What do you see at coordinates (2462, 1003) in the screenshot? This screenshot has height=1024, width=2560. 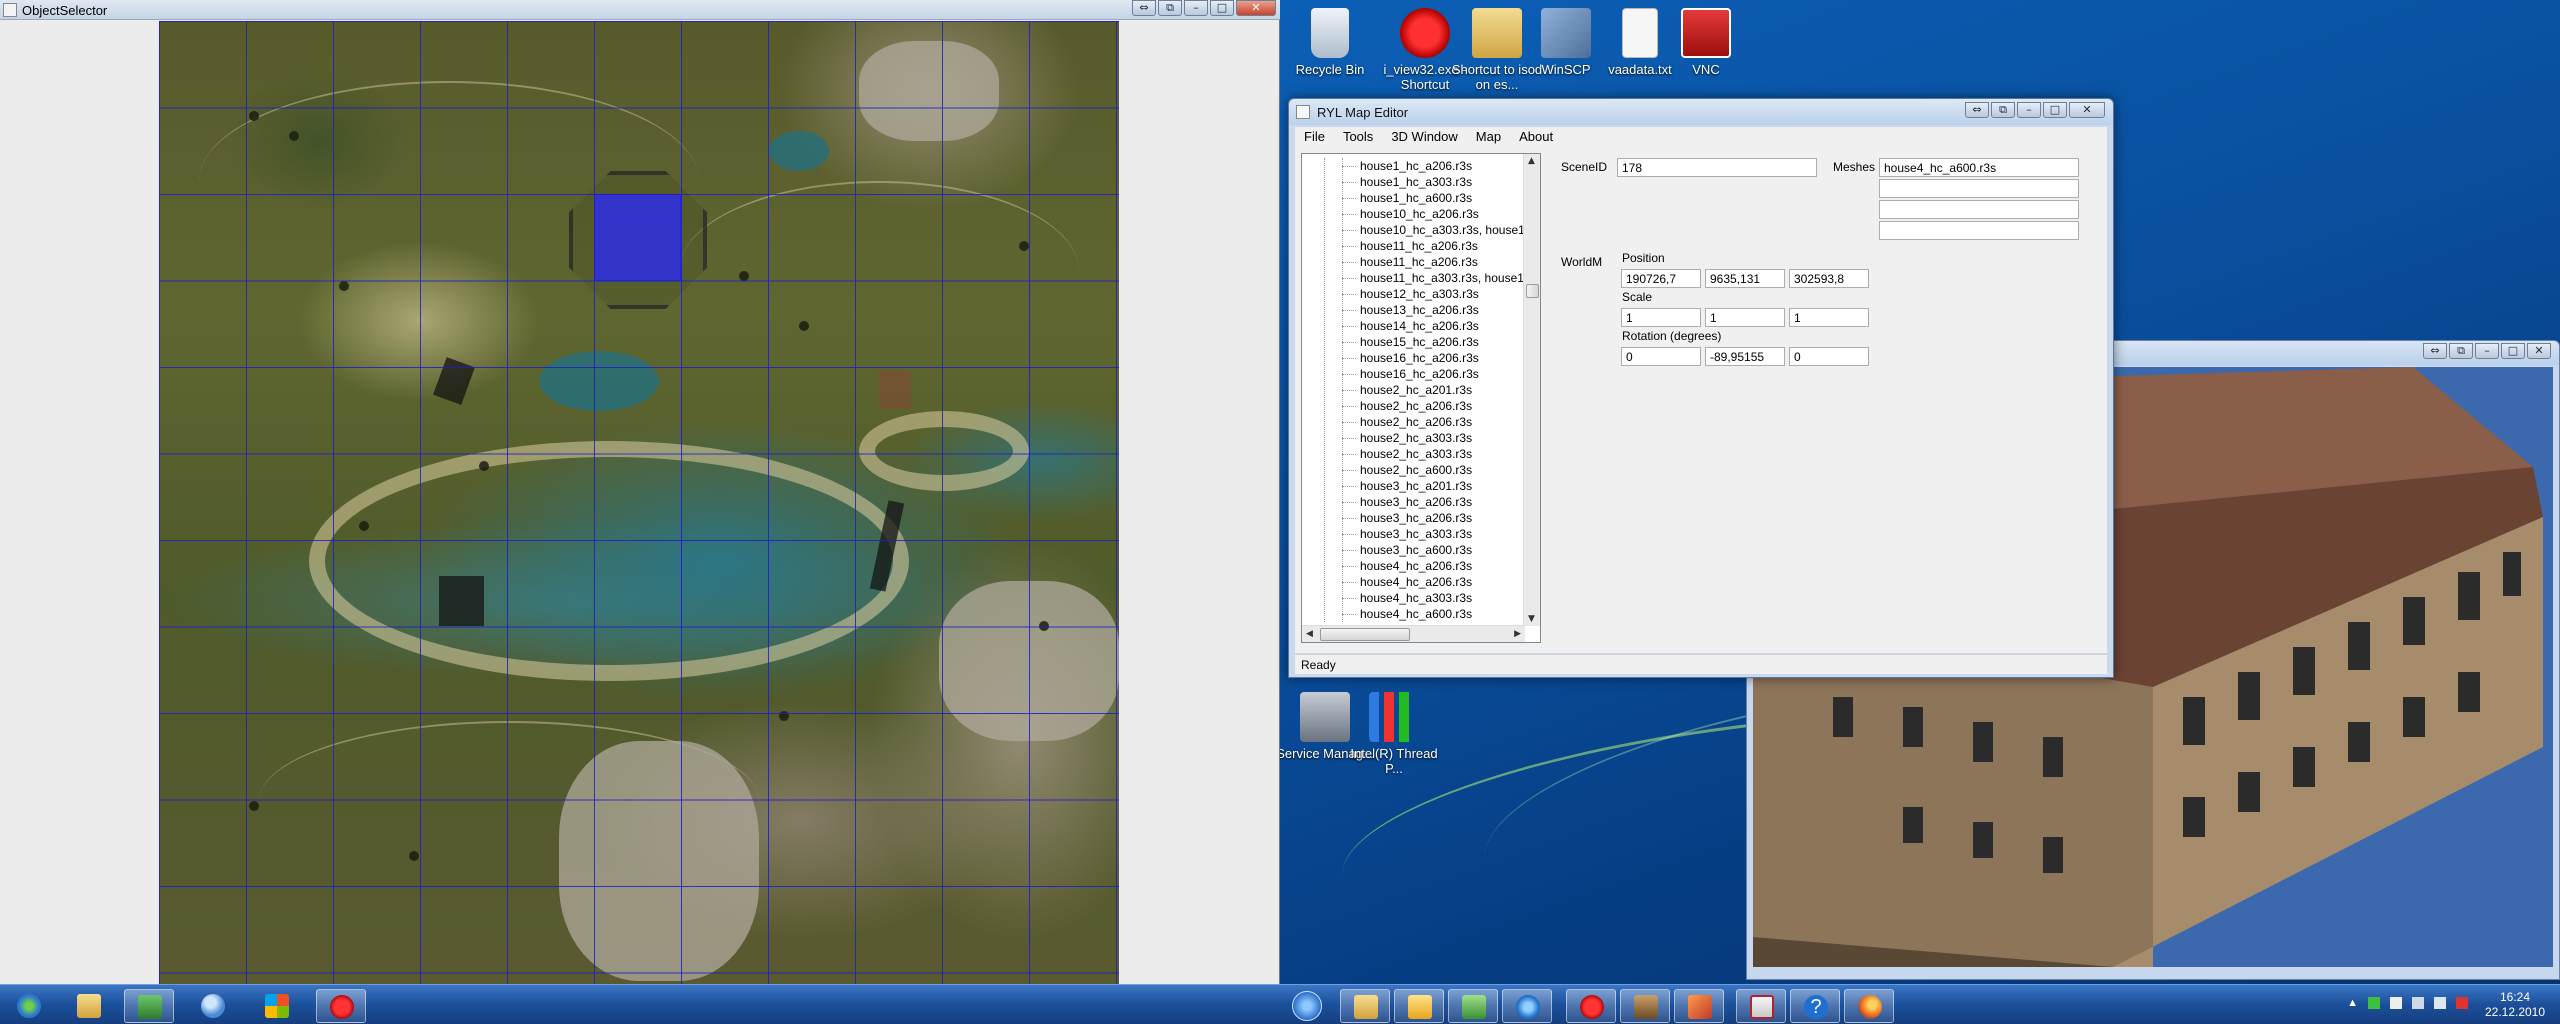 I see `tray-alert-icon` at bounding box center [2462, 1003].